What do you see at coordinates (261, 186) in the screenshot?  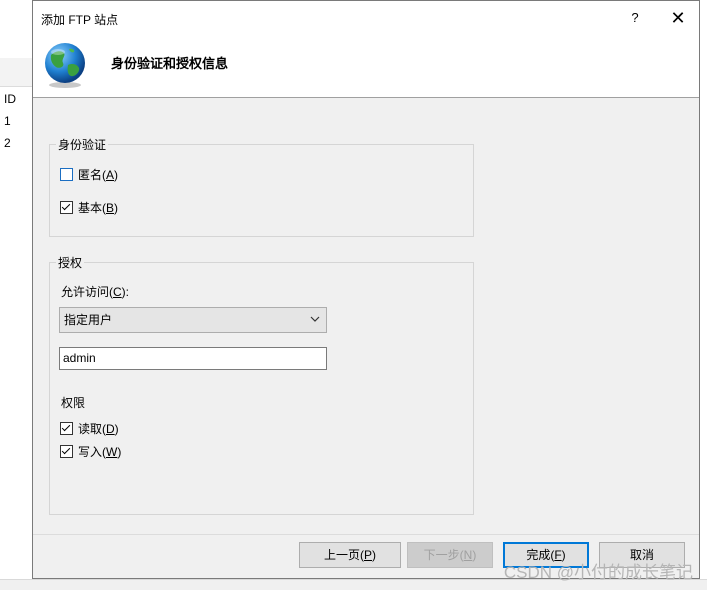 I see `authentication-group: 身份验证 匿名(A) 基本(B)` at bounding box center [261, 186].